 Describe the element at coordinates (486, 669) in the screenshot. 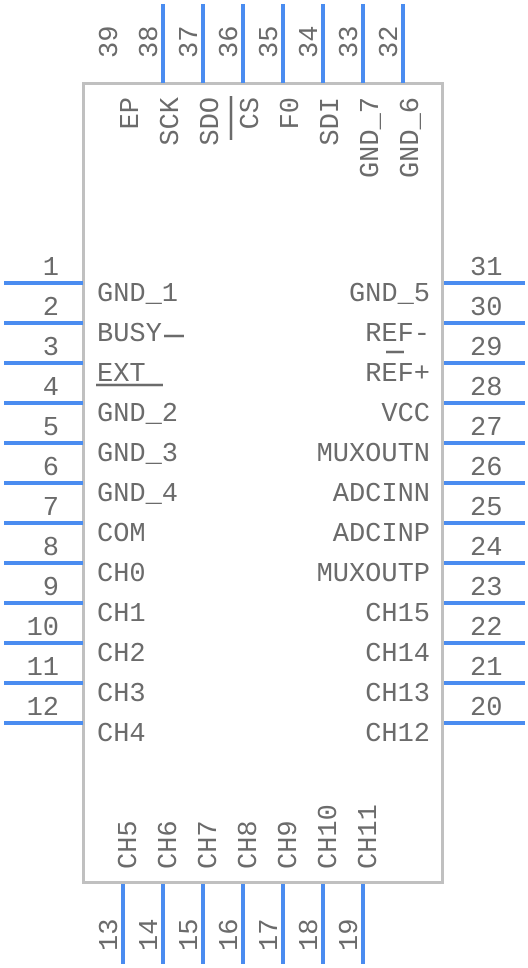

I see `pin-number: 21` at that location.